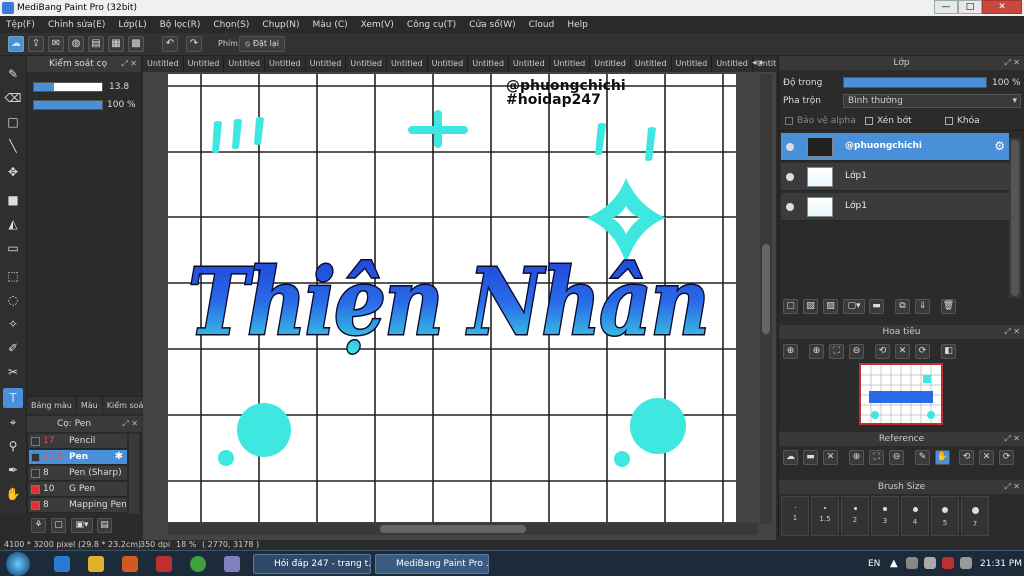  What do you see at coordinates (854, 306) in the screenshot?
I see `add-layer-menu-icon: ▢▾` at bounding box center [854, 306].